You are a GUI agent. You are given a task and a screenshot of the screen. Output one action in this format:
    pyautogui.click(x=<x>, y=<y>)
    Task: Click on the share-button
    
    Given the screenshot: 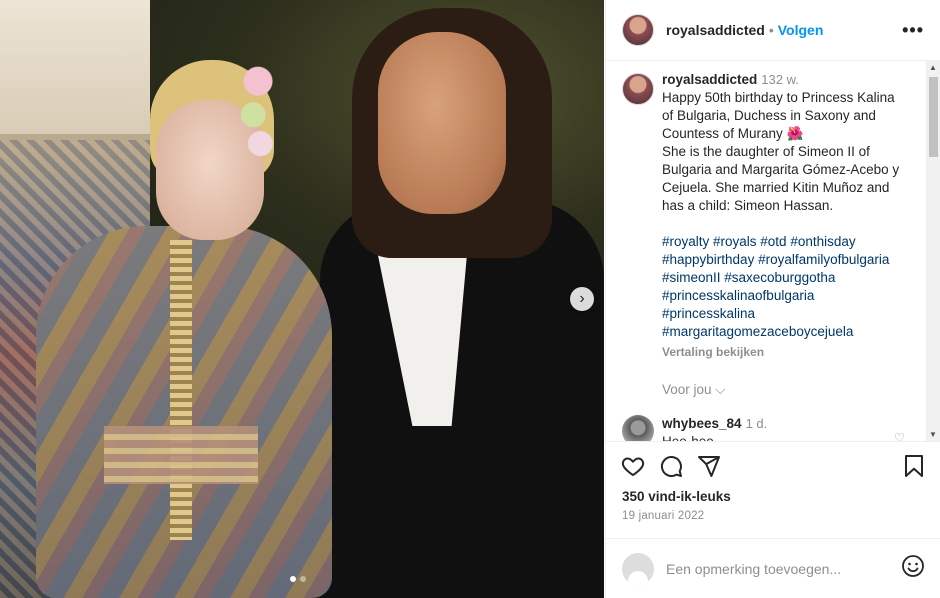 What is the action you would take?
    pyautogui.click(x=709, y=466)
    